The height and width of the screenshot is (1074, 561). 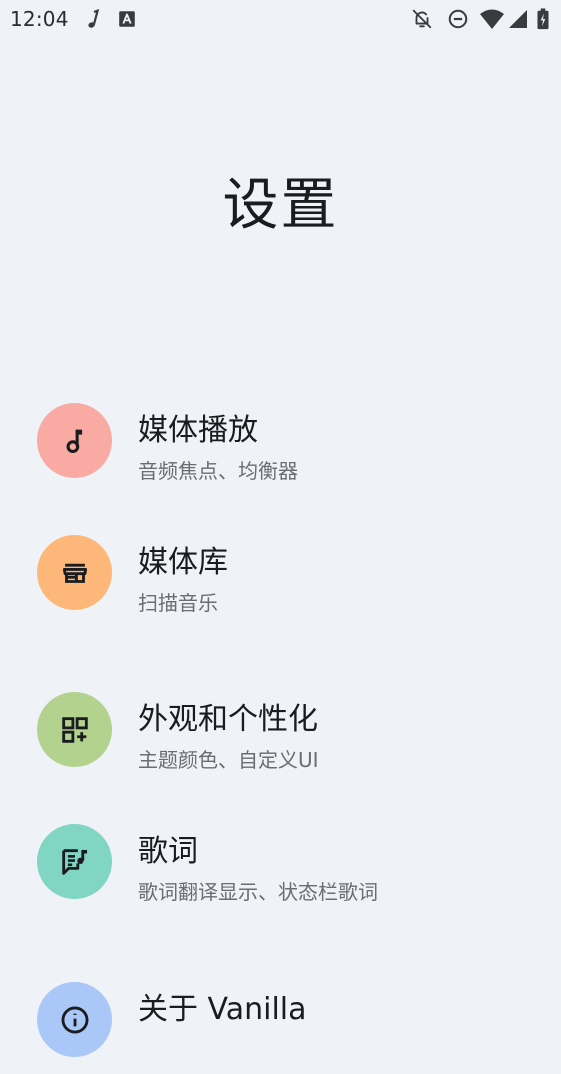 I want to click on settings-item-title: 歌词, so click(x=168, y=851).